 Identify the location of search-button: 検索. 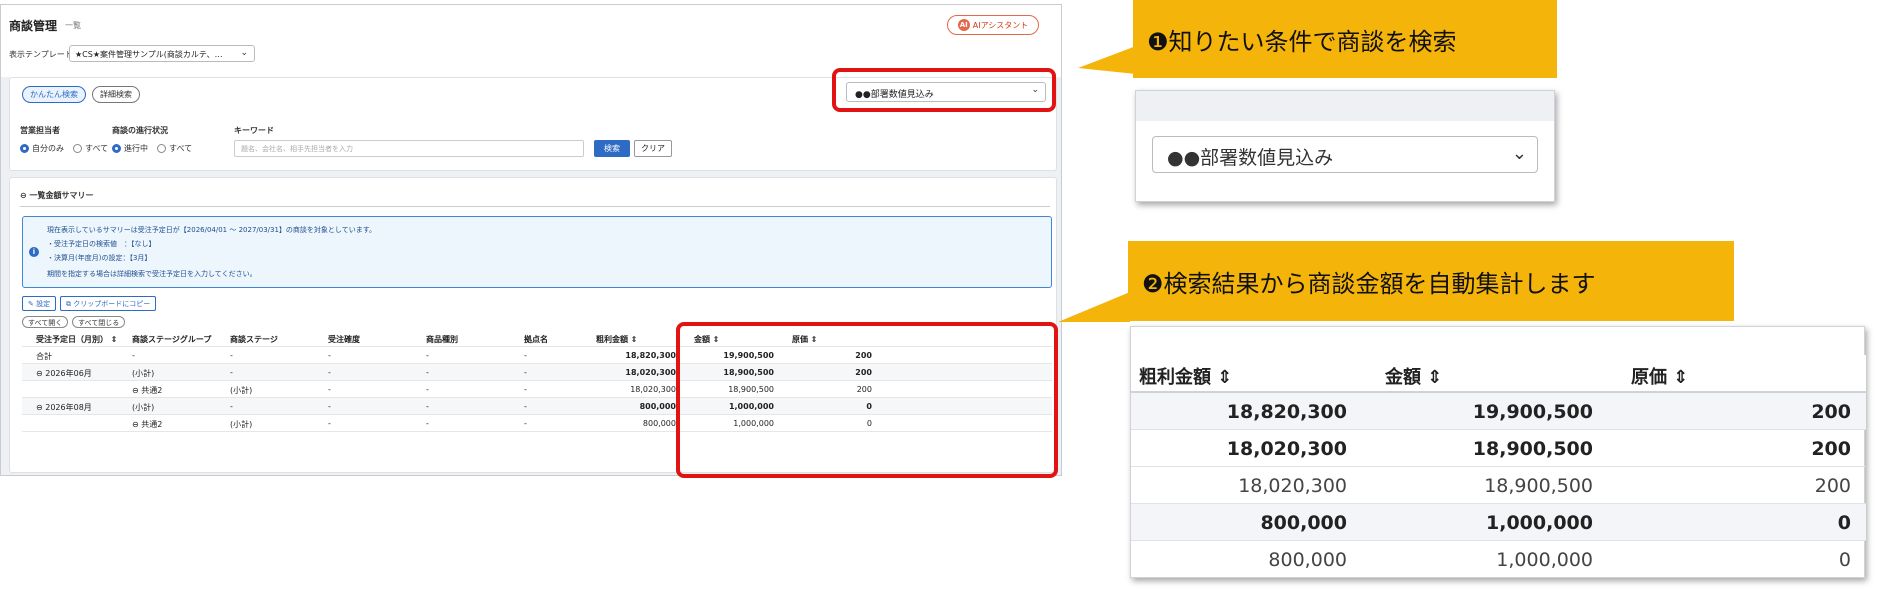
(612, 148).